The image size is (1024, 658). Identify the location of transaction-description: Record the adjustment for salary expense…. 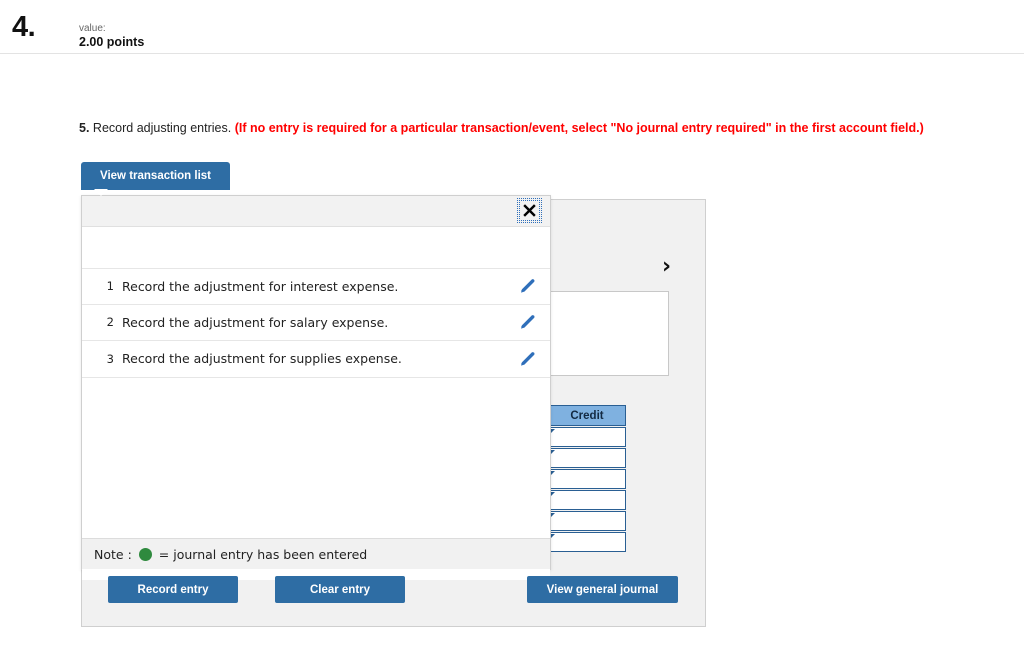
(255, 322).